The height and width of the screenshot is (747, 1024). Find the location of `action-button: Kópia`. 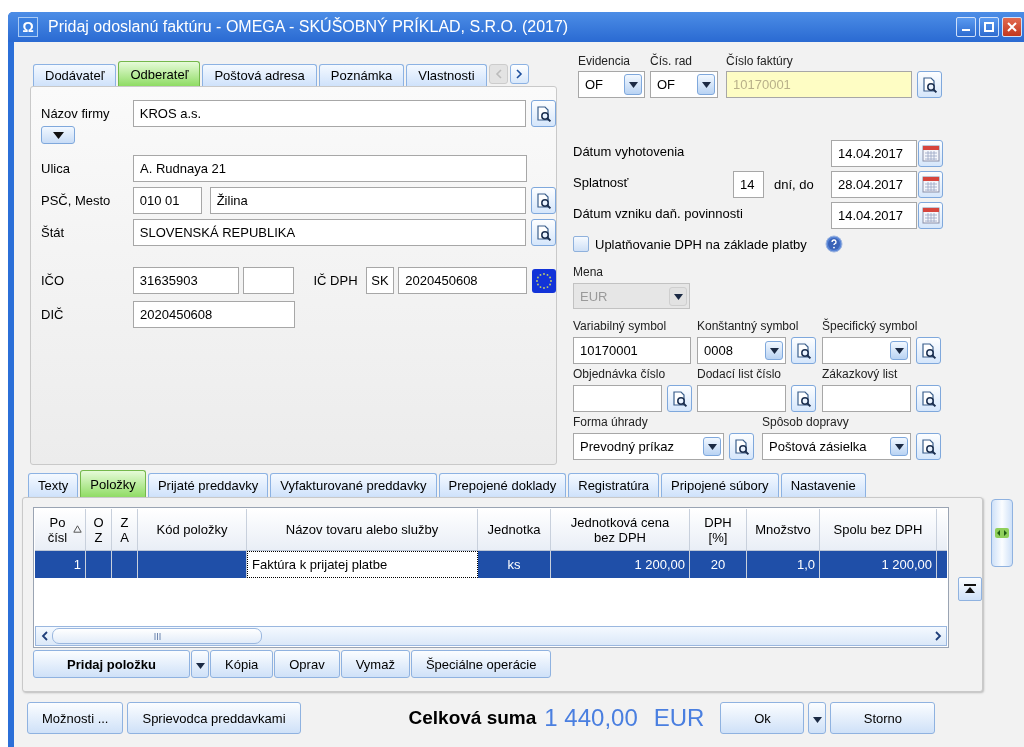

action-button: Kópia is located at coordinates (242, 664).